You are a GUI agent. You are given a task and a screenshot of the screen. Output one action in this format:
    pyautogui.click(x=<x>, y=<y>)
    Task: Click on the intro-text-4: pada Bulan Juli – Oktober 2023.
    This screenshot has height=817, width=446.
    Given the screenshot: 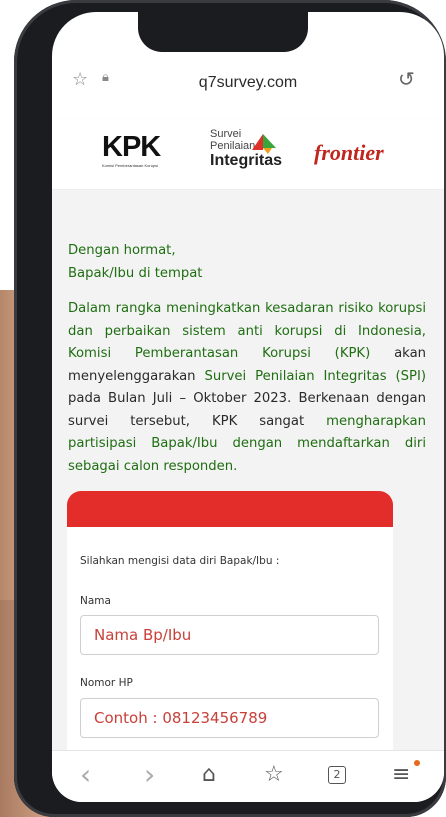 What is the action you would take?
    pyautogui.click(x=180, y=398)
    